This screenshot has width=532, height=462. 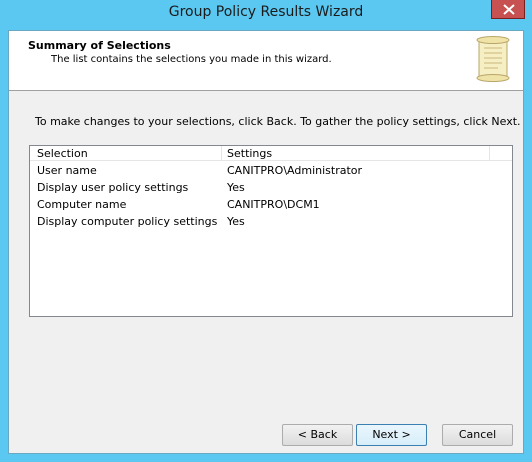 I want to click on close-icon, so click(x=509, y=9).